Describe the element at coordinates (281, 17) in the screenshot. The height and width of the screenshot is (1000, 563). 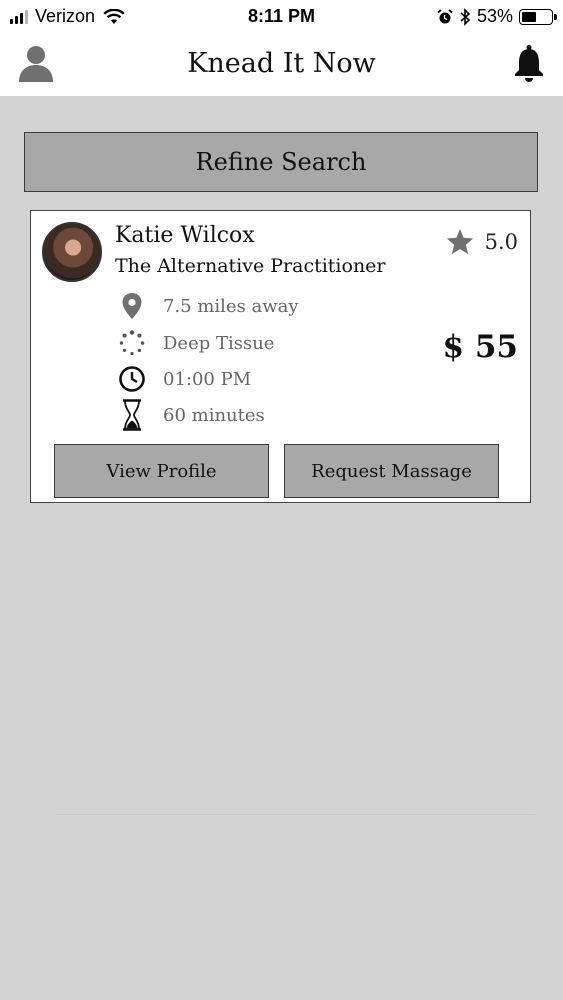
I see `status-bar: Verizon 8:11 PM 53%` at that location.